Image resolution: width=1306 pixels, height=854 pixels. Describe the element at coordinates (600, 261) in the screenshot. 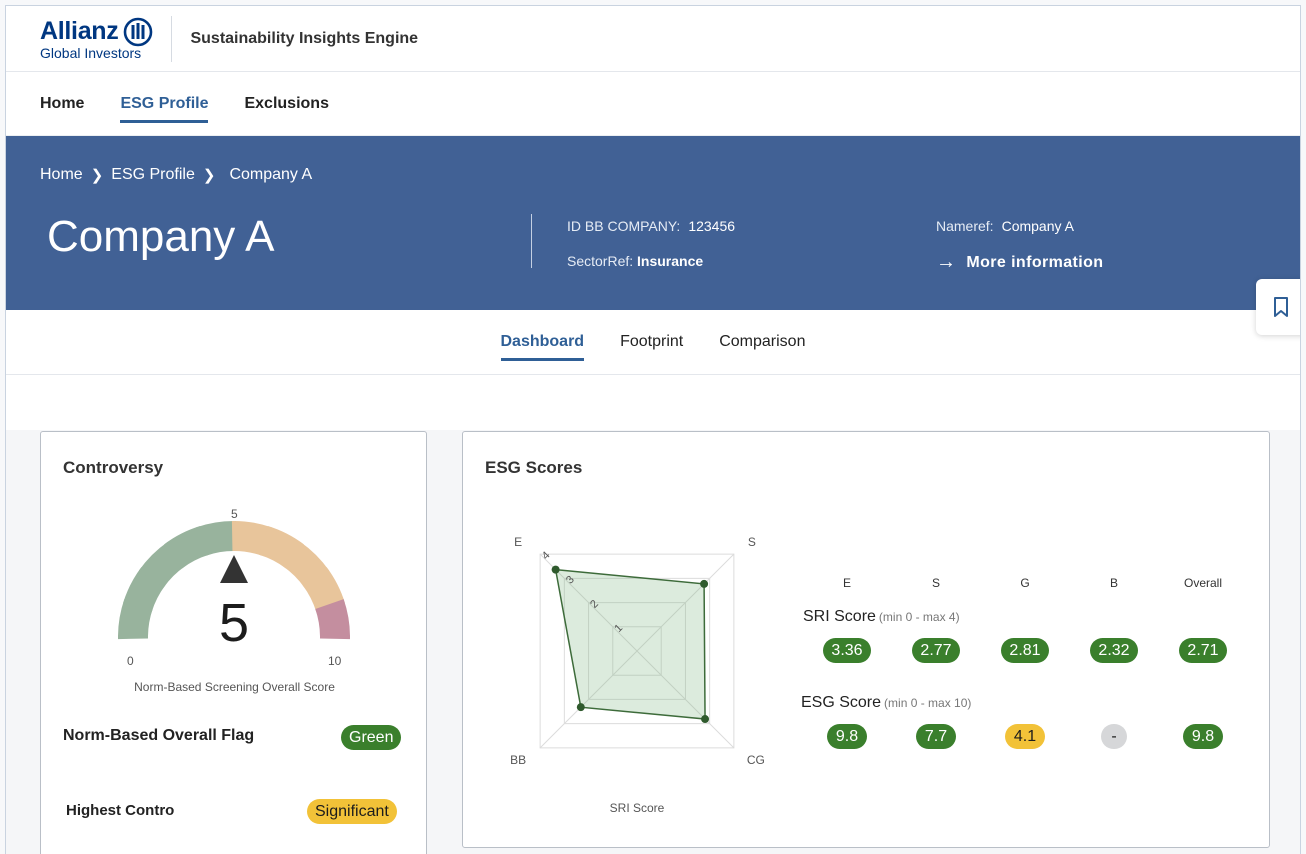

I see `sector-label: SectorRef:` at that location.